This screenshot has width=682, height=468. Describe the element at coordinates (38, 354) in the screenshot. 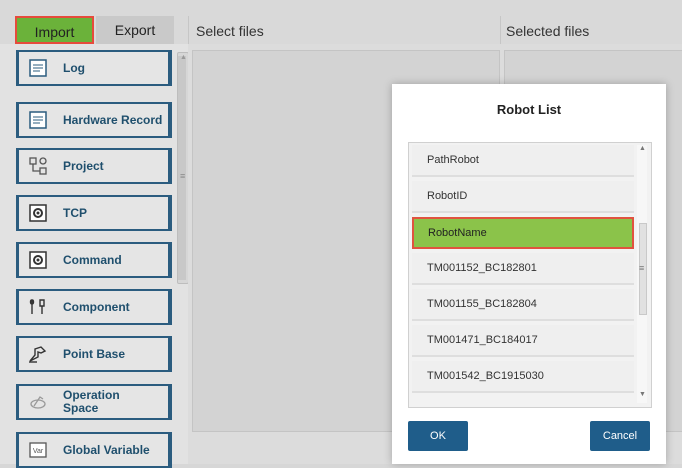

I see `point-base-icon` at that location.